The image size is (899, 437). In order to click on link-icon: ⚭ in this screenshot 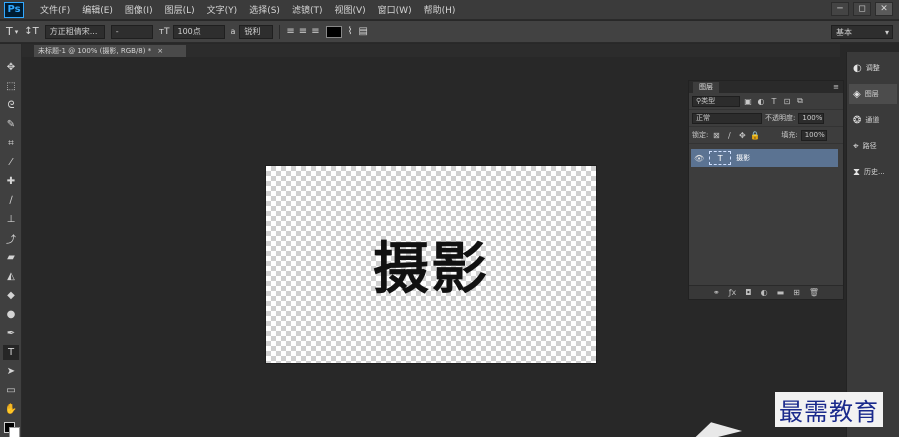, I will do `click(716, 292)`.